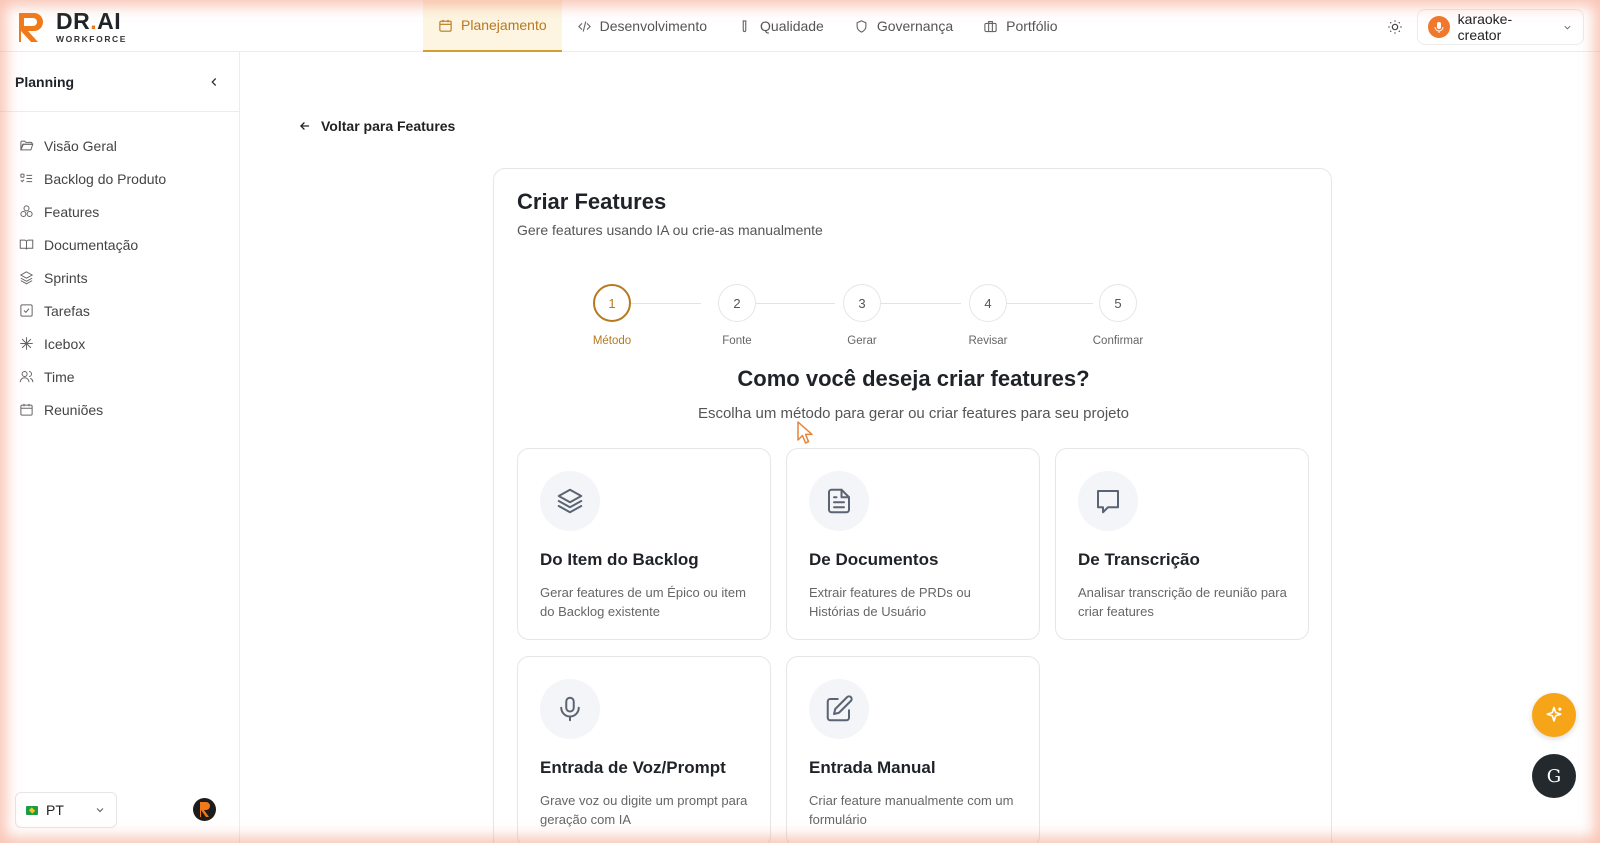 The width and height of the screenshot is (1600, 843). Describe the element at coordinates (119, 409) in the screenshot. I see `sidebar-item-reunioes: Reuniões` at that location.